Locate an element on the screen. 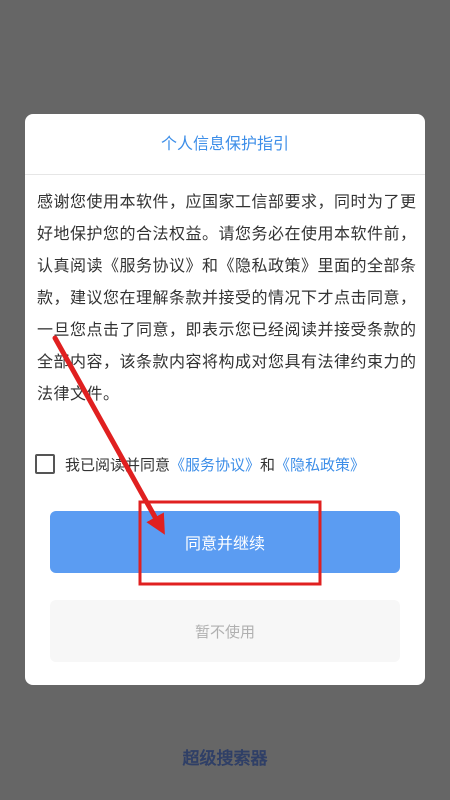  service-agreement-link: 《服务协议》 is located at coordinates (215, 464).